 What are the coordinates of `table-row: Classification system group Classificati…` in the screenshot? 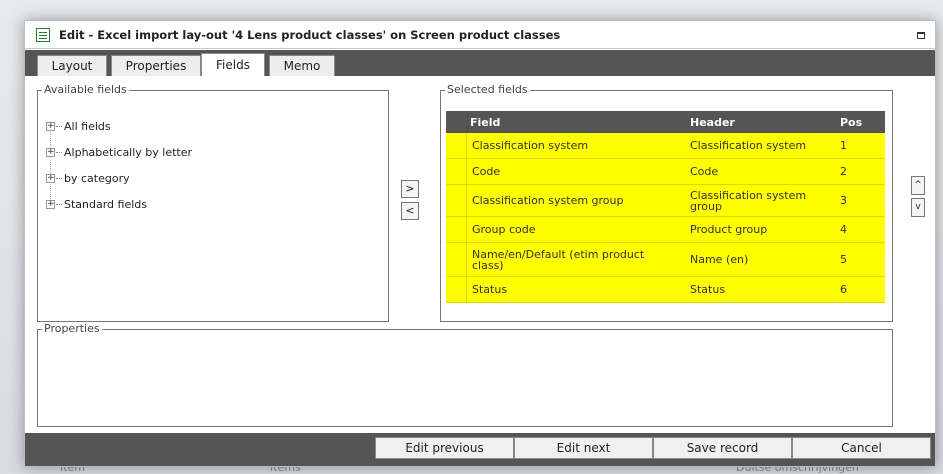 It's located at (665, 201).